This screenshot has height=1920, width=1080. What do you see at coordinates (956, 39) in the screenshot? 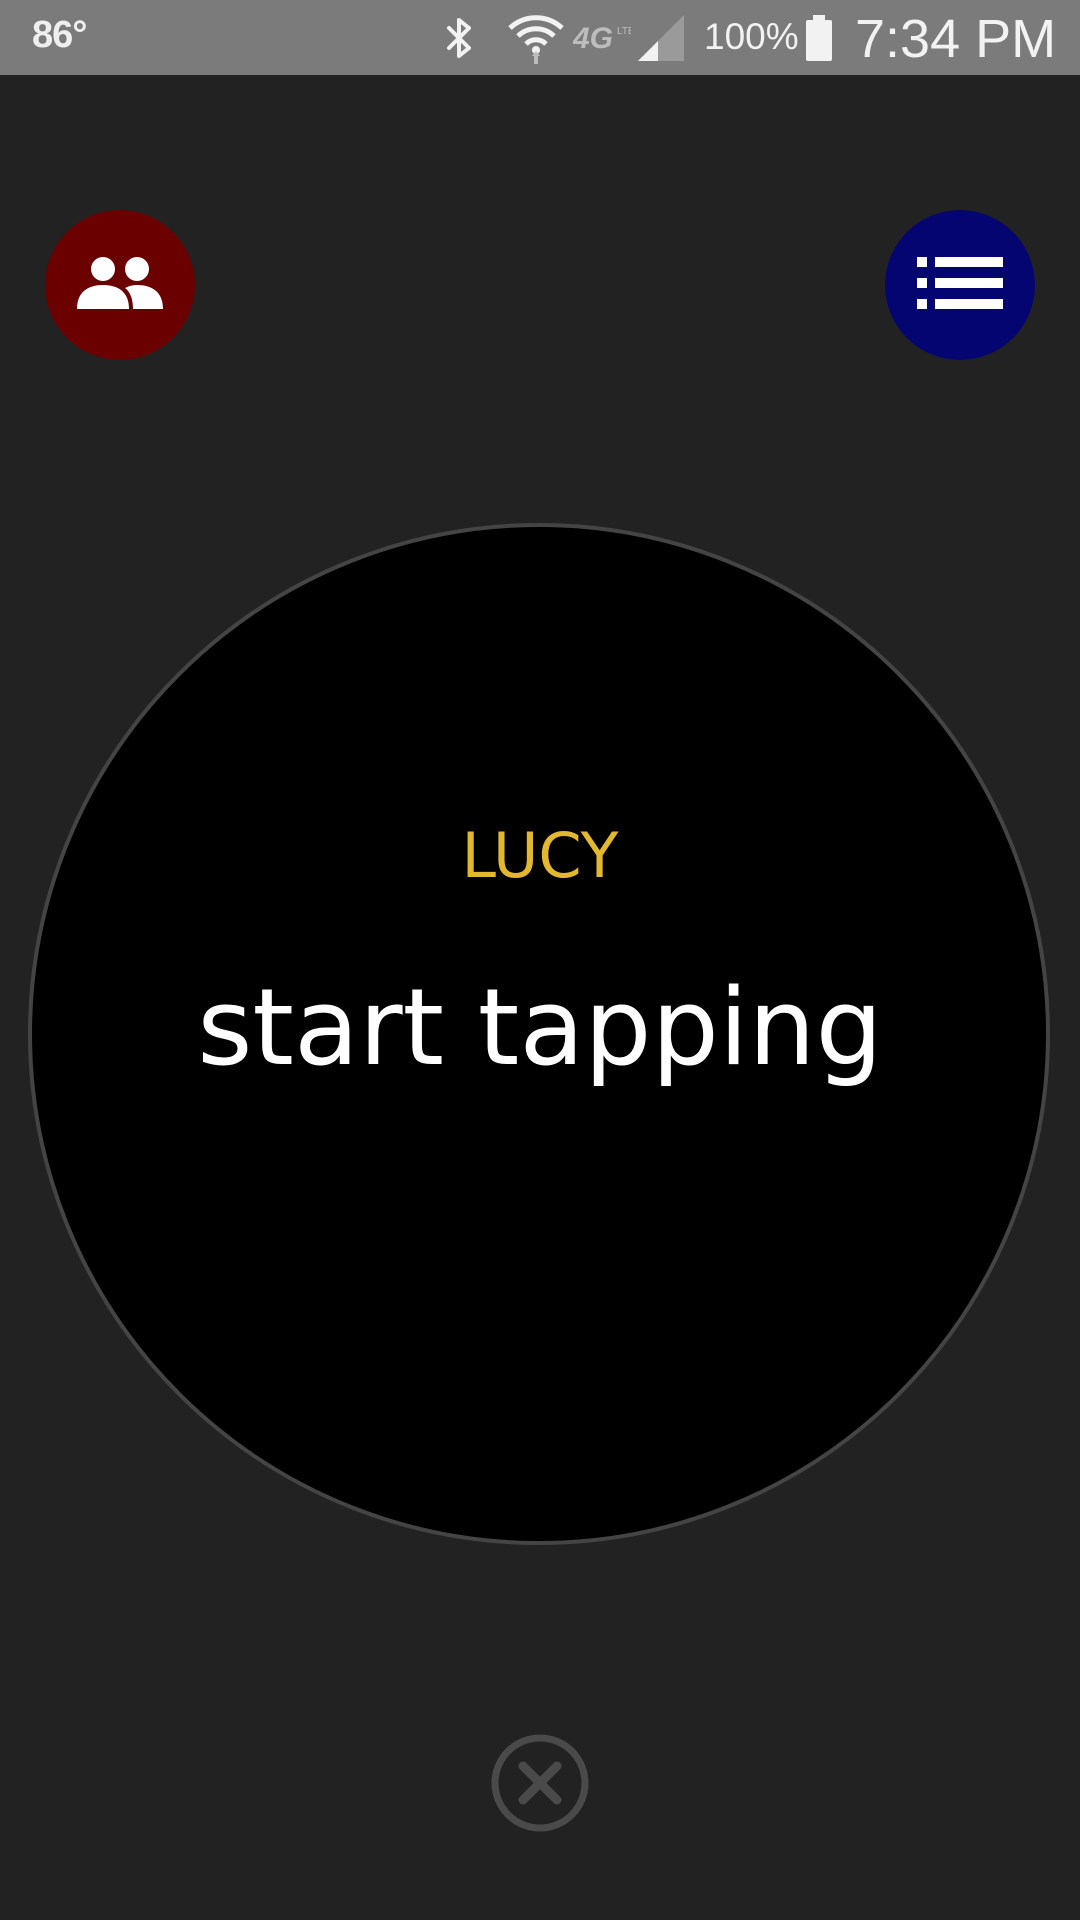
I see `clock-text: 7:34 PM` at bounding box center [956, 39].